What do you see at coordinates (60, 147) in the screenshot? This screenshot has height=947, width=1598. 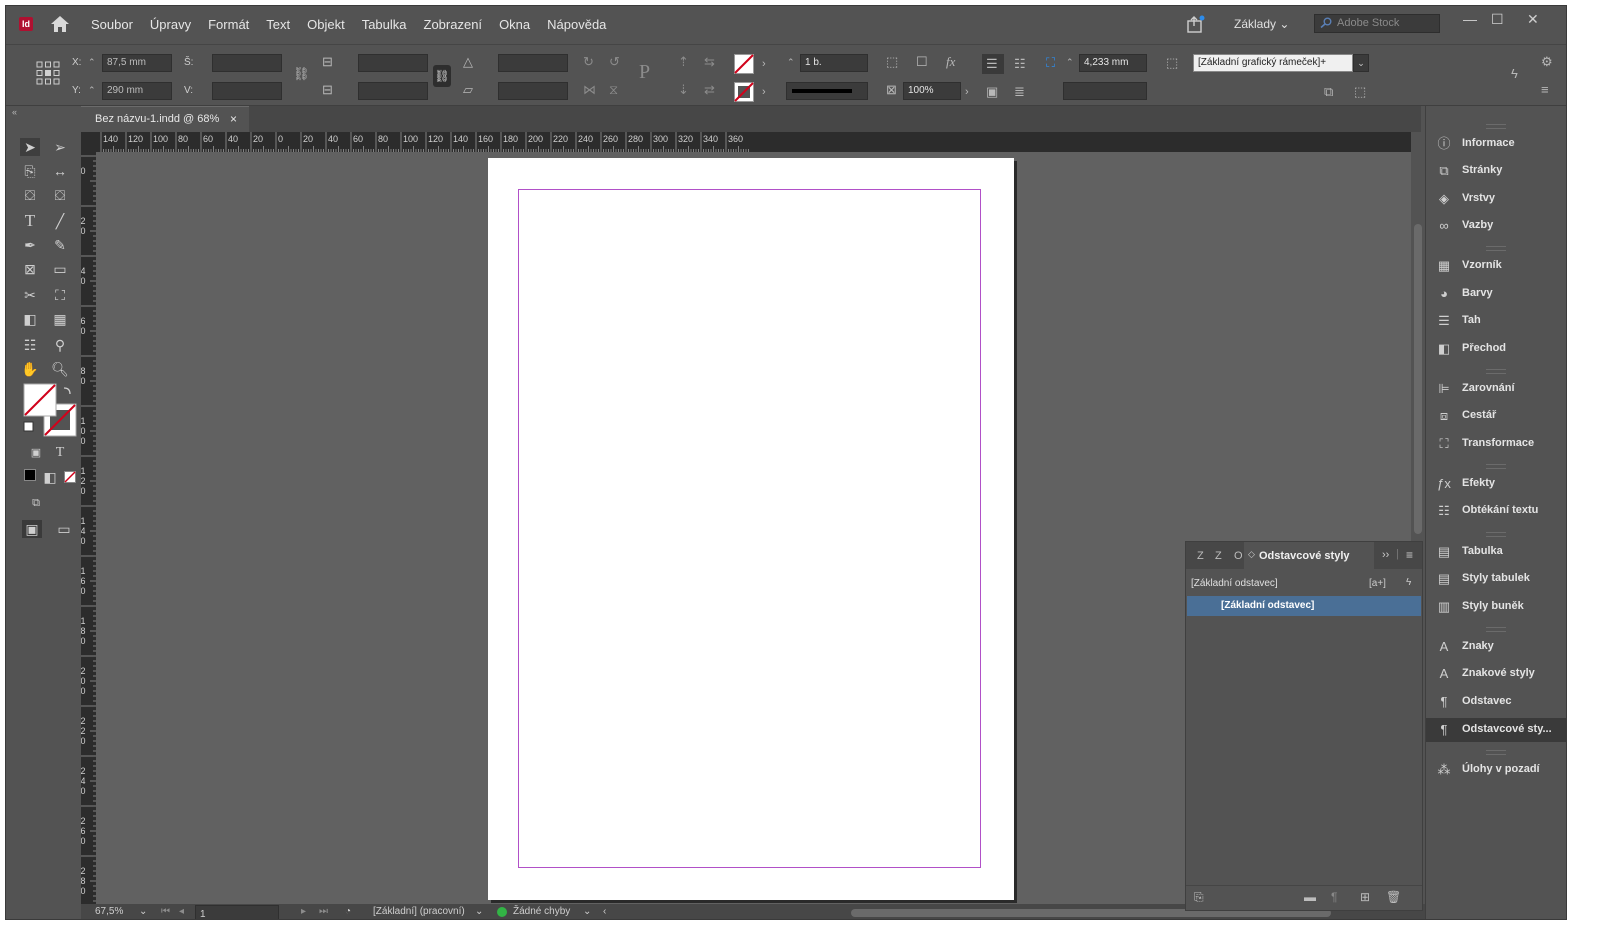 I see `direct-selection-tool-icon: ➢` at bounding box center [60, 147].